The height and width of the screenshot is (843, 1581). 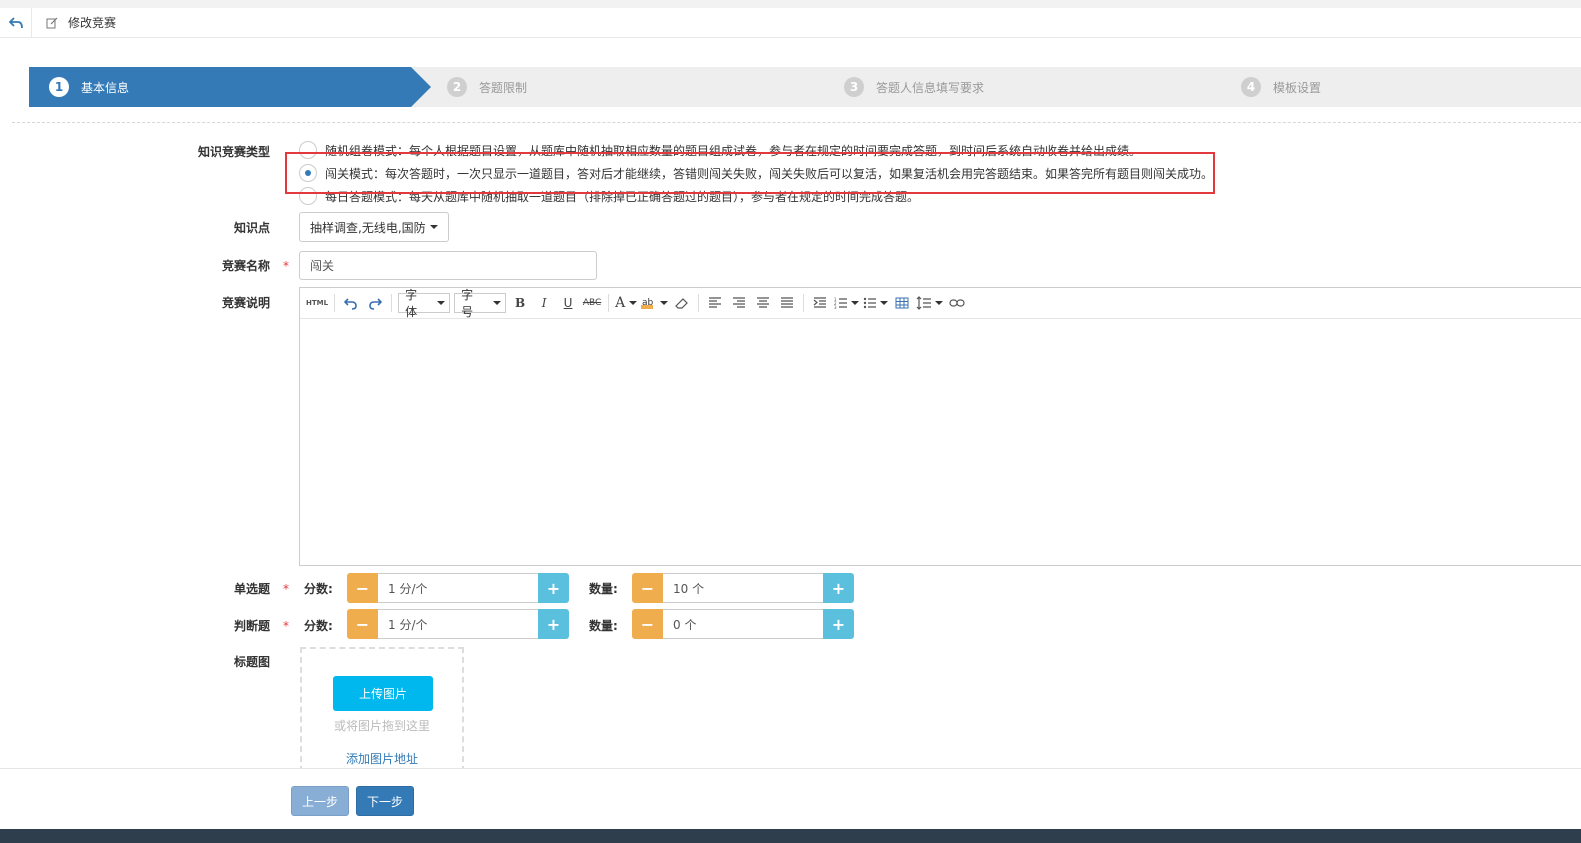 I want to click on single-score-label: 分数:, so click(x=318, y=589).